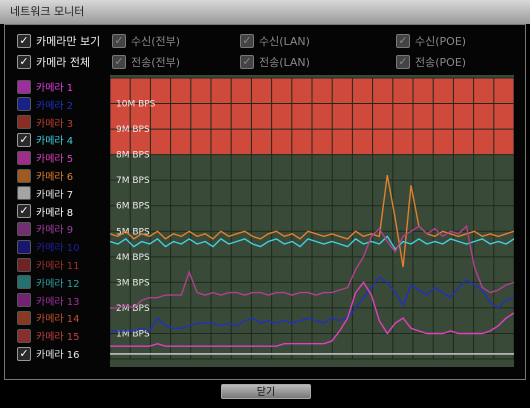 The width and height of the screenshot is (530, 408). I want to click on camera-all-checkbox: ✓ 카메라 전체, so click(53, 62).